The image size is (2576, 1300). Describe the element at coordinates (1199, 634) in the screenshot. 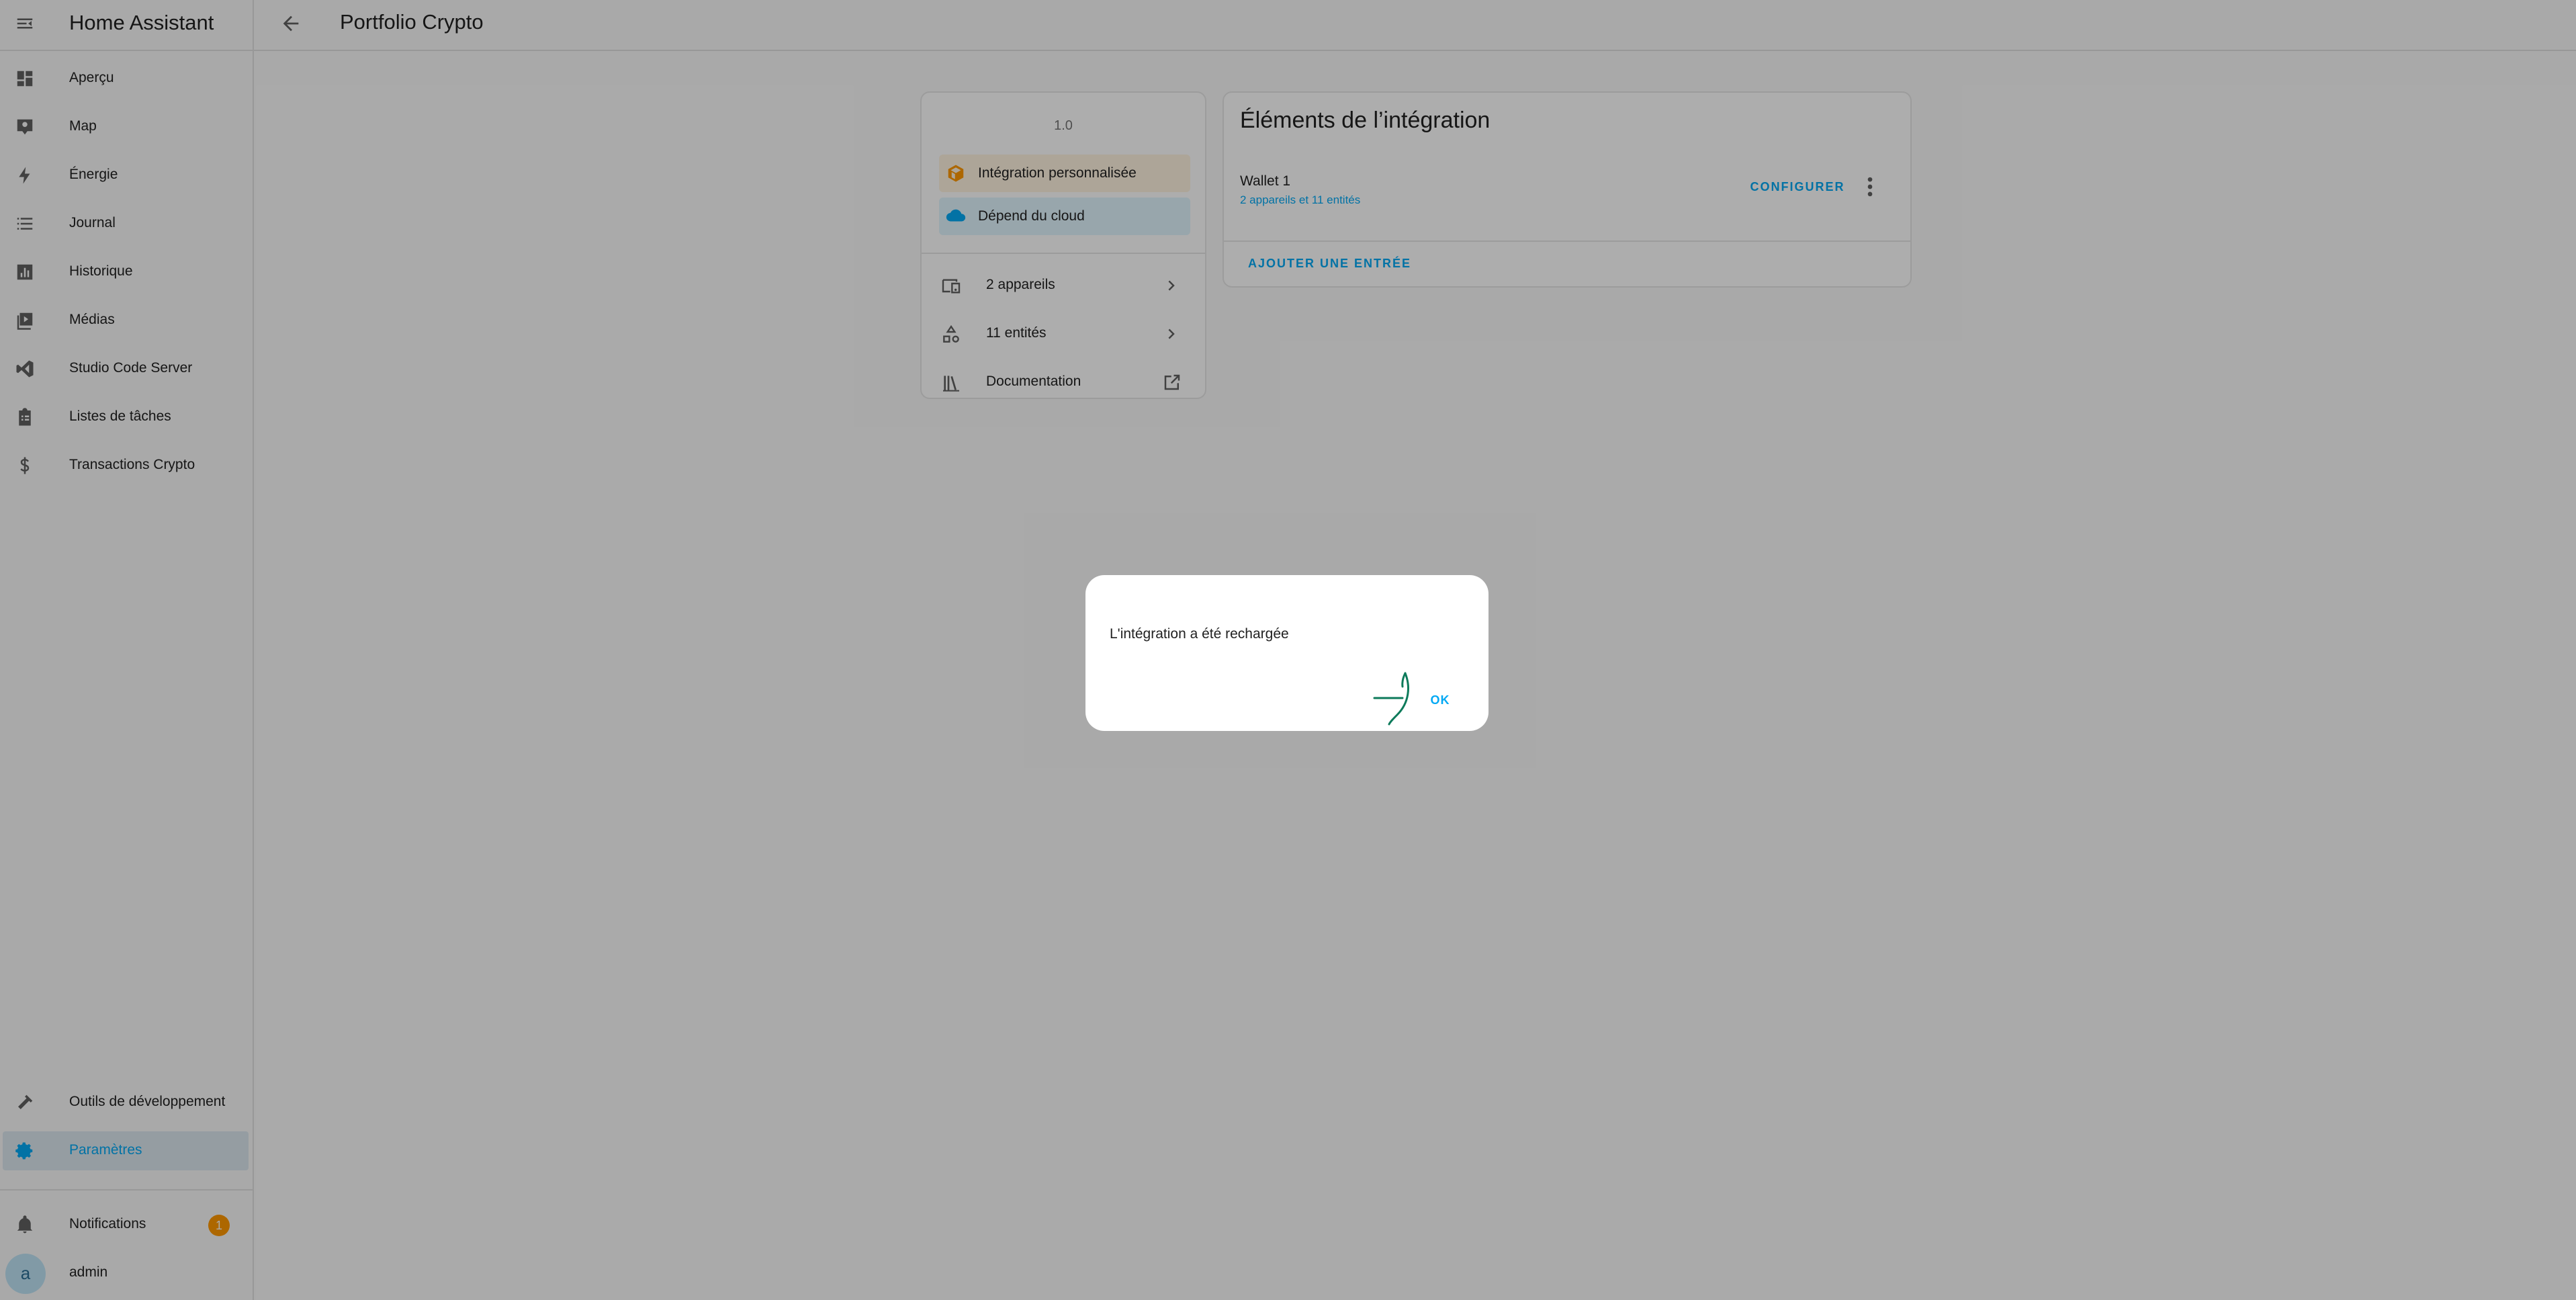

I see `dialog-message: L'intégration a été rechargée` at that location.